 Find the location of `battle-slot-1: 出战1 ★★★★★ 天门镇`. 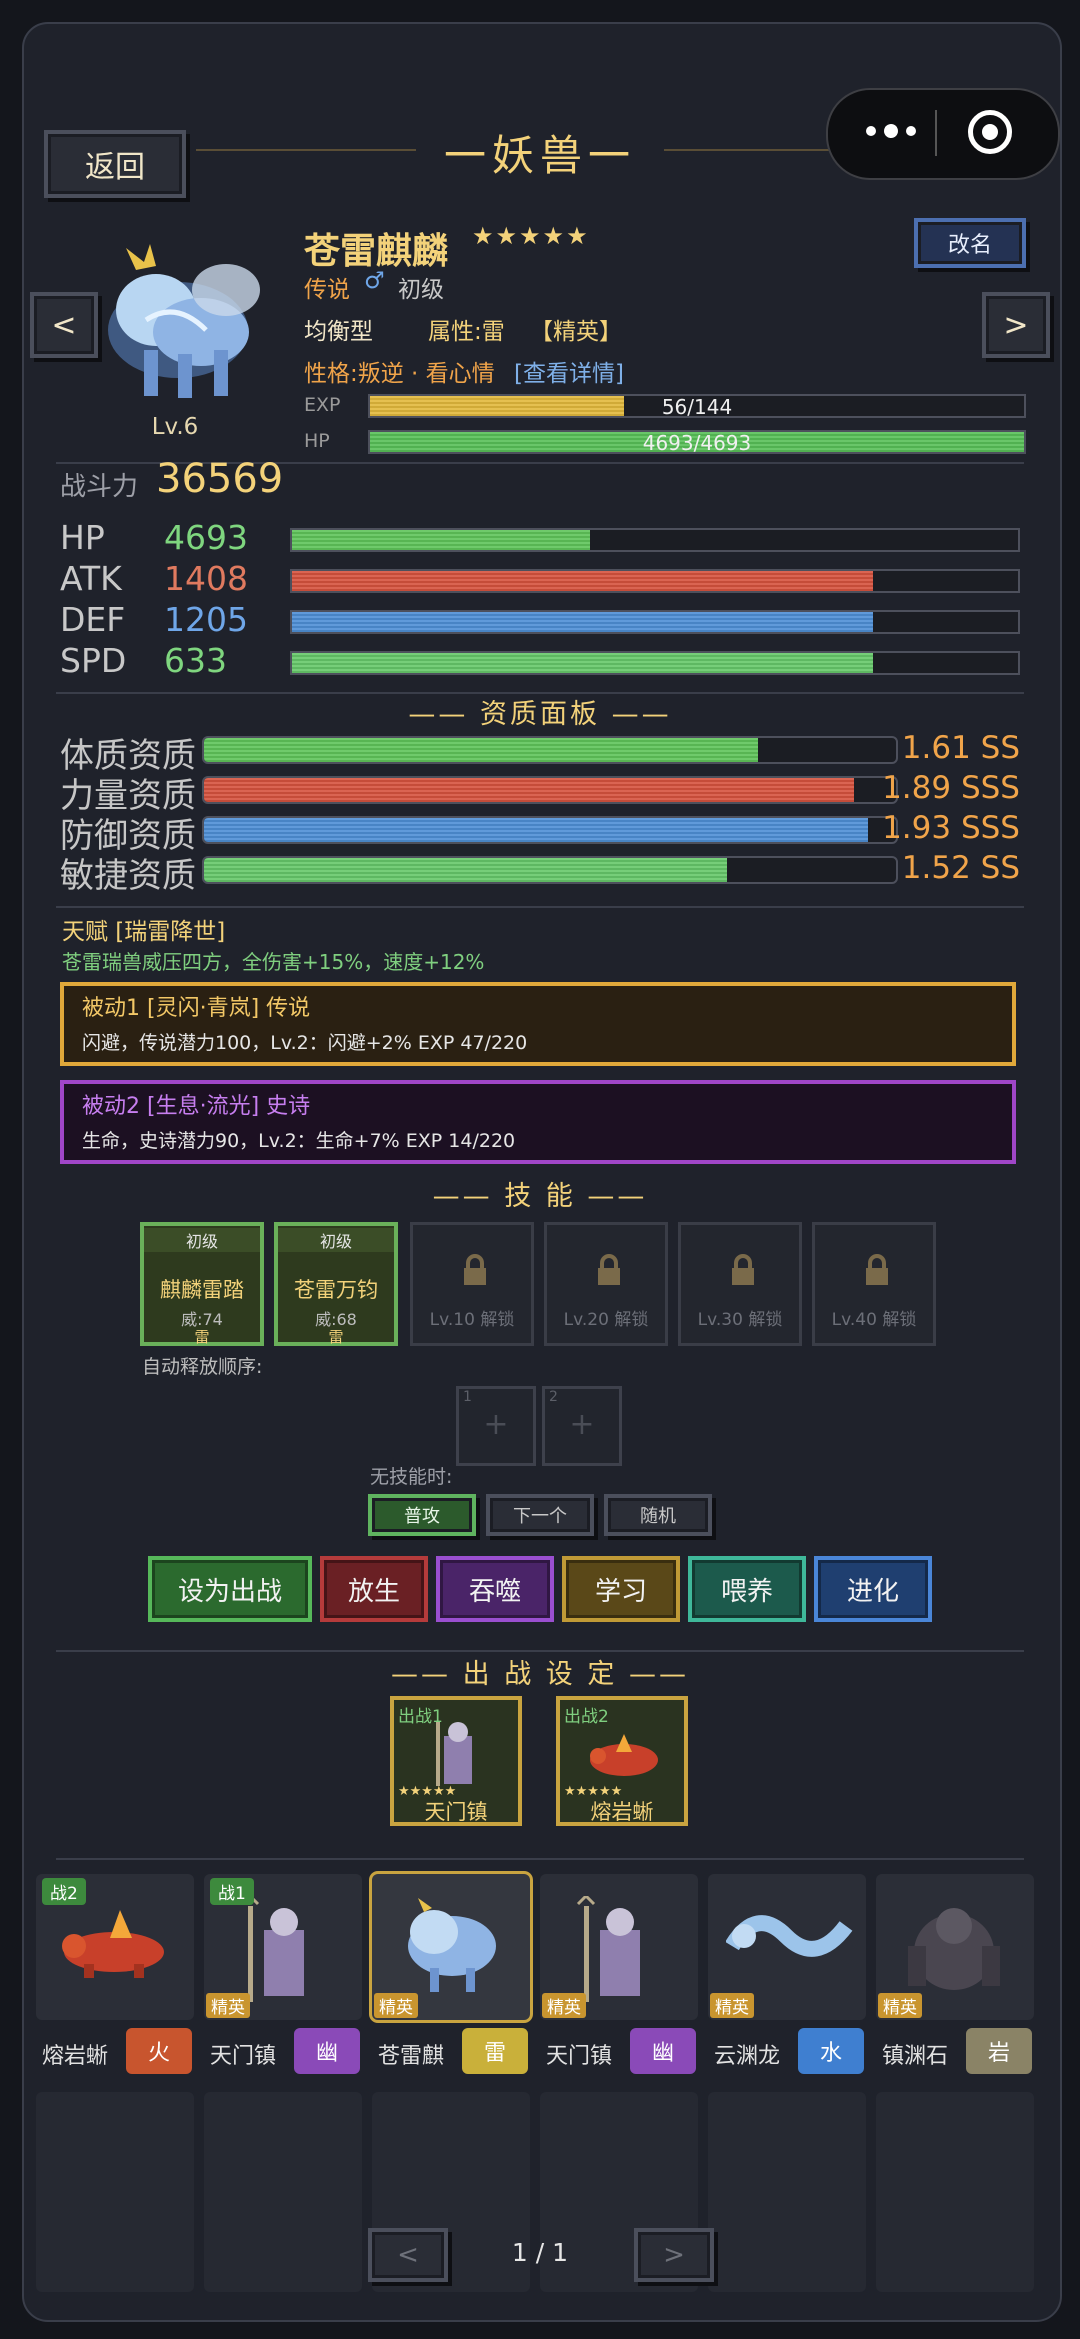

battle-slot-1: 出战1 ★★★★★ 天门镇 is located at coordinates (456, 1761).